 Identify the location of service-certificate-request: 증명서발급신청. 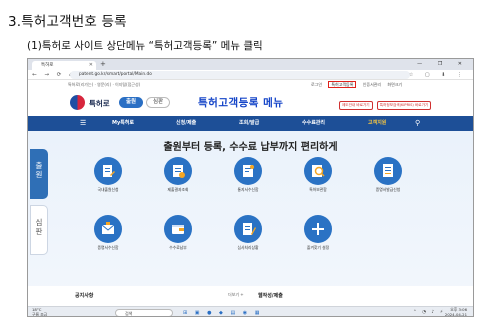
(388, 175).